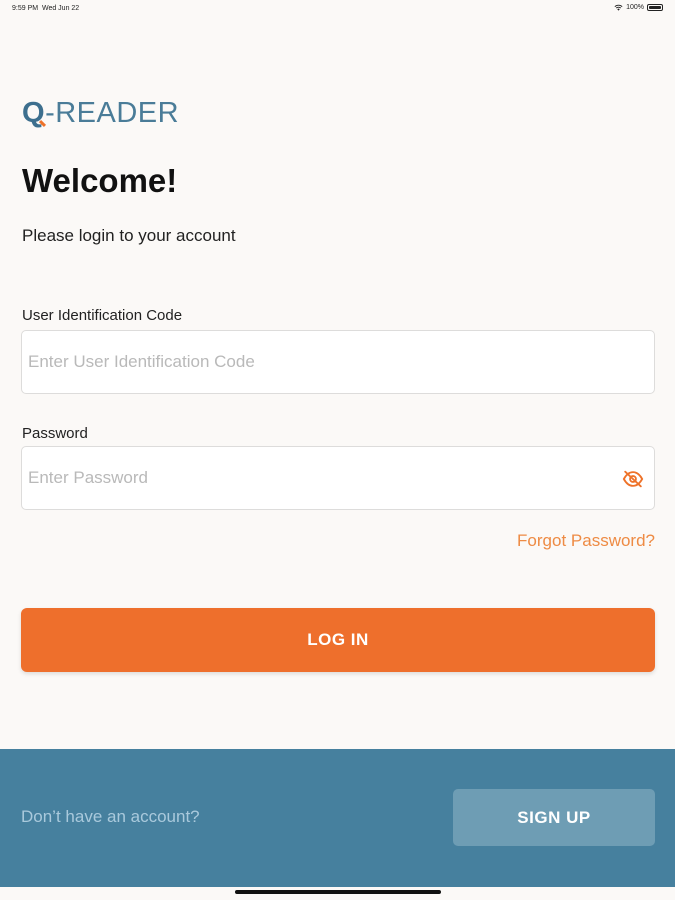 The height and width of the screenshot is (900, 675). I want to click on home-indicator, so click(338, 892).